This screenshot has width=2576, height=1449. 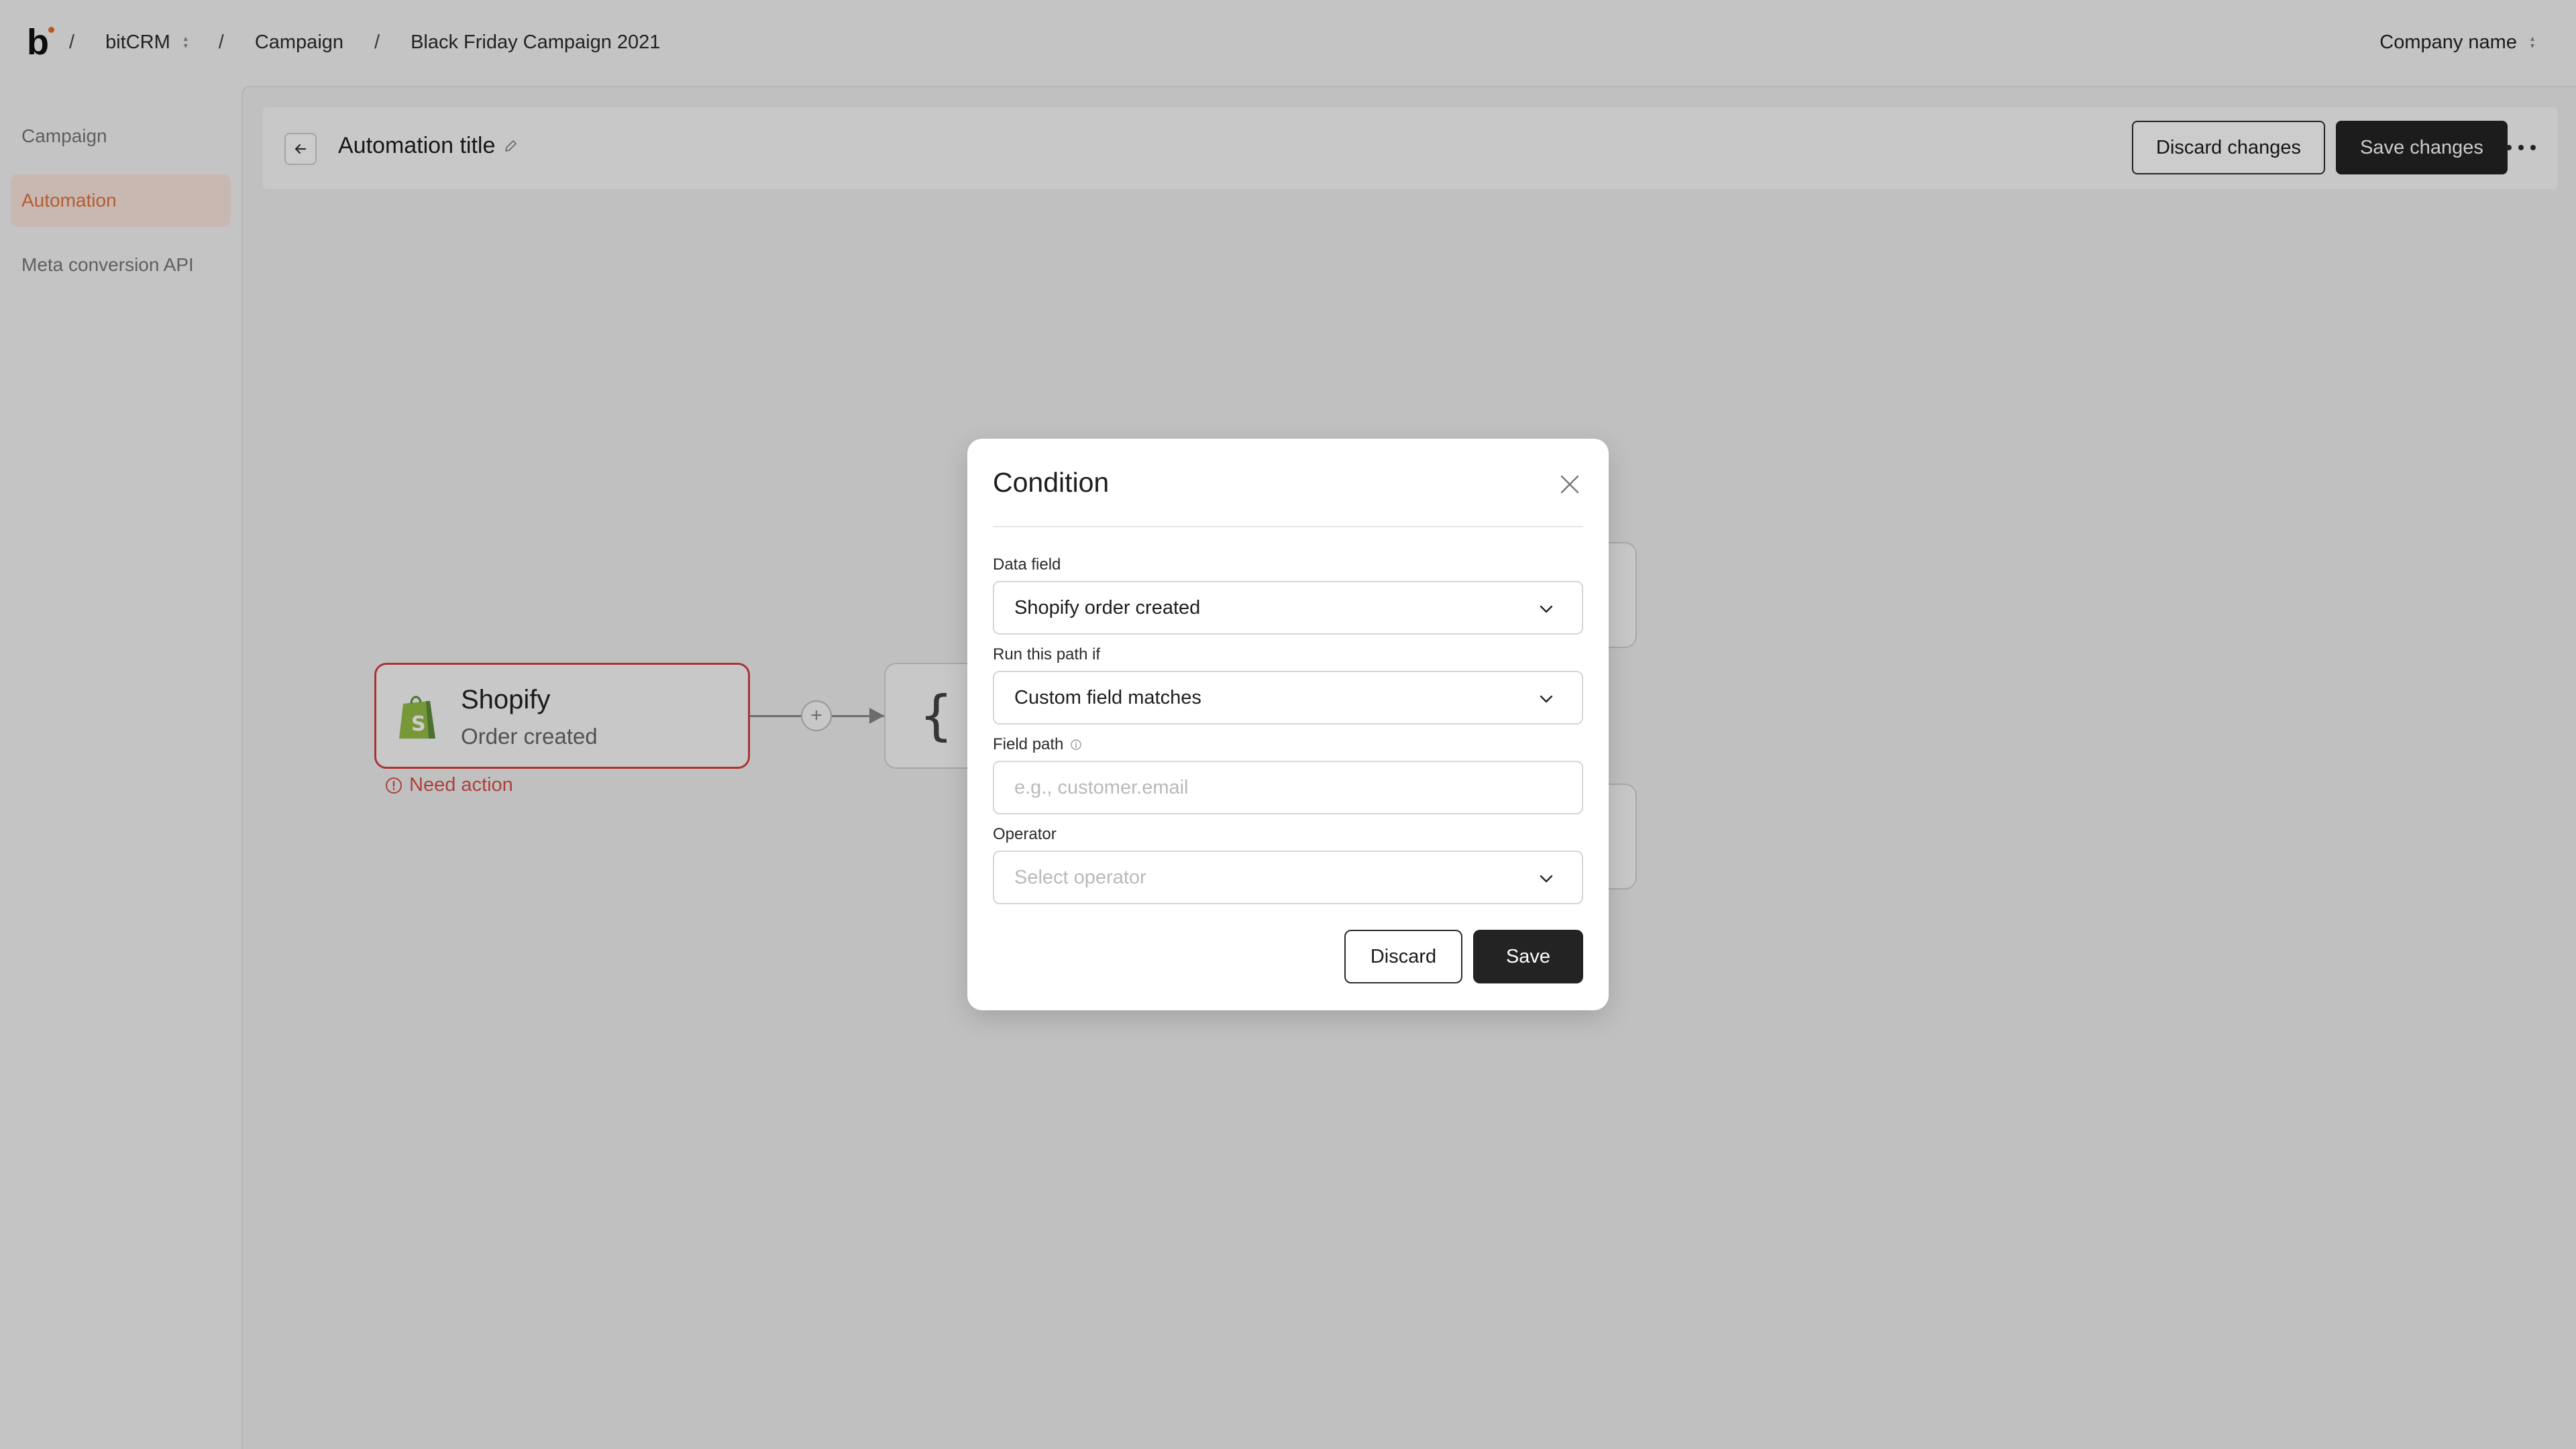 What do you see at coordinates (1288, 877) in the screenshot?
I see `operator-select: Select operator` at bounding box center [1288, 877].